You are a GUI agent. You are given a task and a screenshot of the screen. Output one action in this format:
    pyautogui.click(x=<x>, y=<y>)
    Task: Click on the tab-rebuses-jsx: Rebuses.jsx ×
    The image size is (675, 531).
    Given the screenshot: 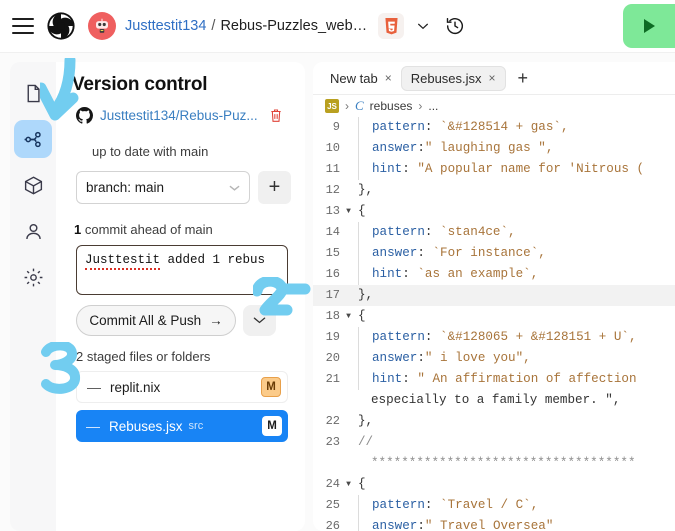 What is the action you would take?
    pyautogui.click(x=453, y=78)
    